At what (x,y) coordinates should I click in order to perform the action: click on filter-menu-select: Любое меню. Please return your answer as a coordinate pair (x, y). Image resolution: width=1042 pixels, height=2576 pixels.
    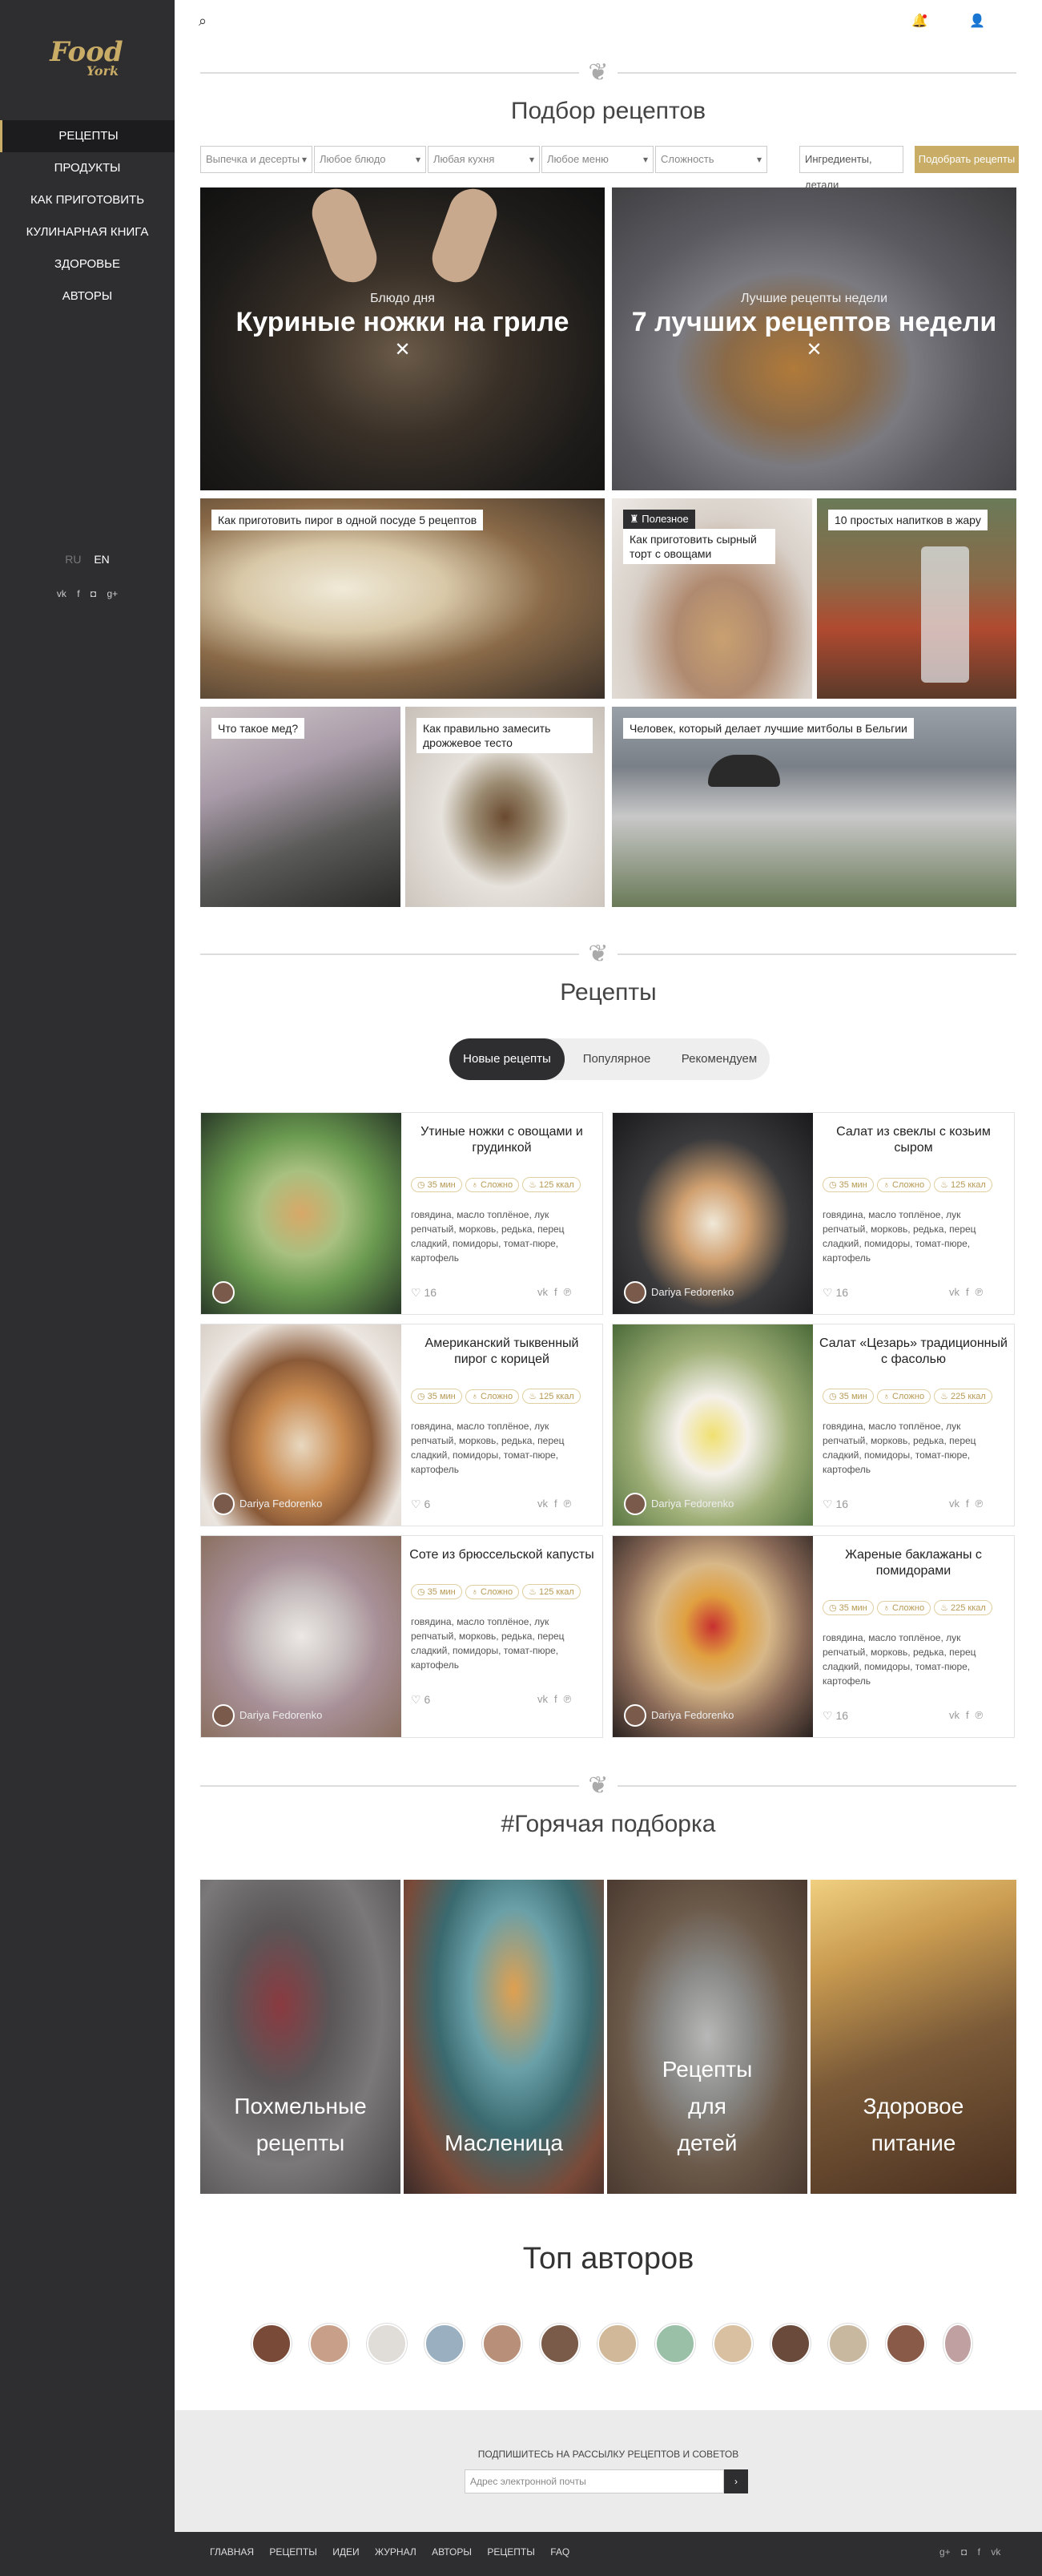
    Looking at the image, I should click on (597, 159).